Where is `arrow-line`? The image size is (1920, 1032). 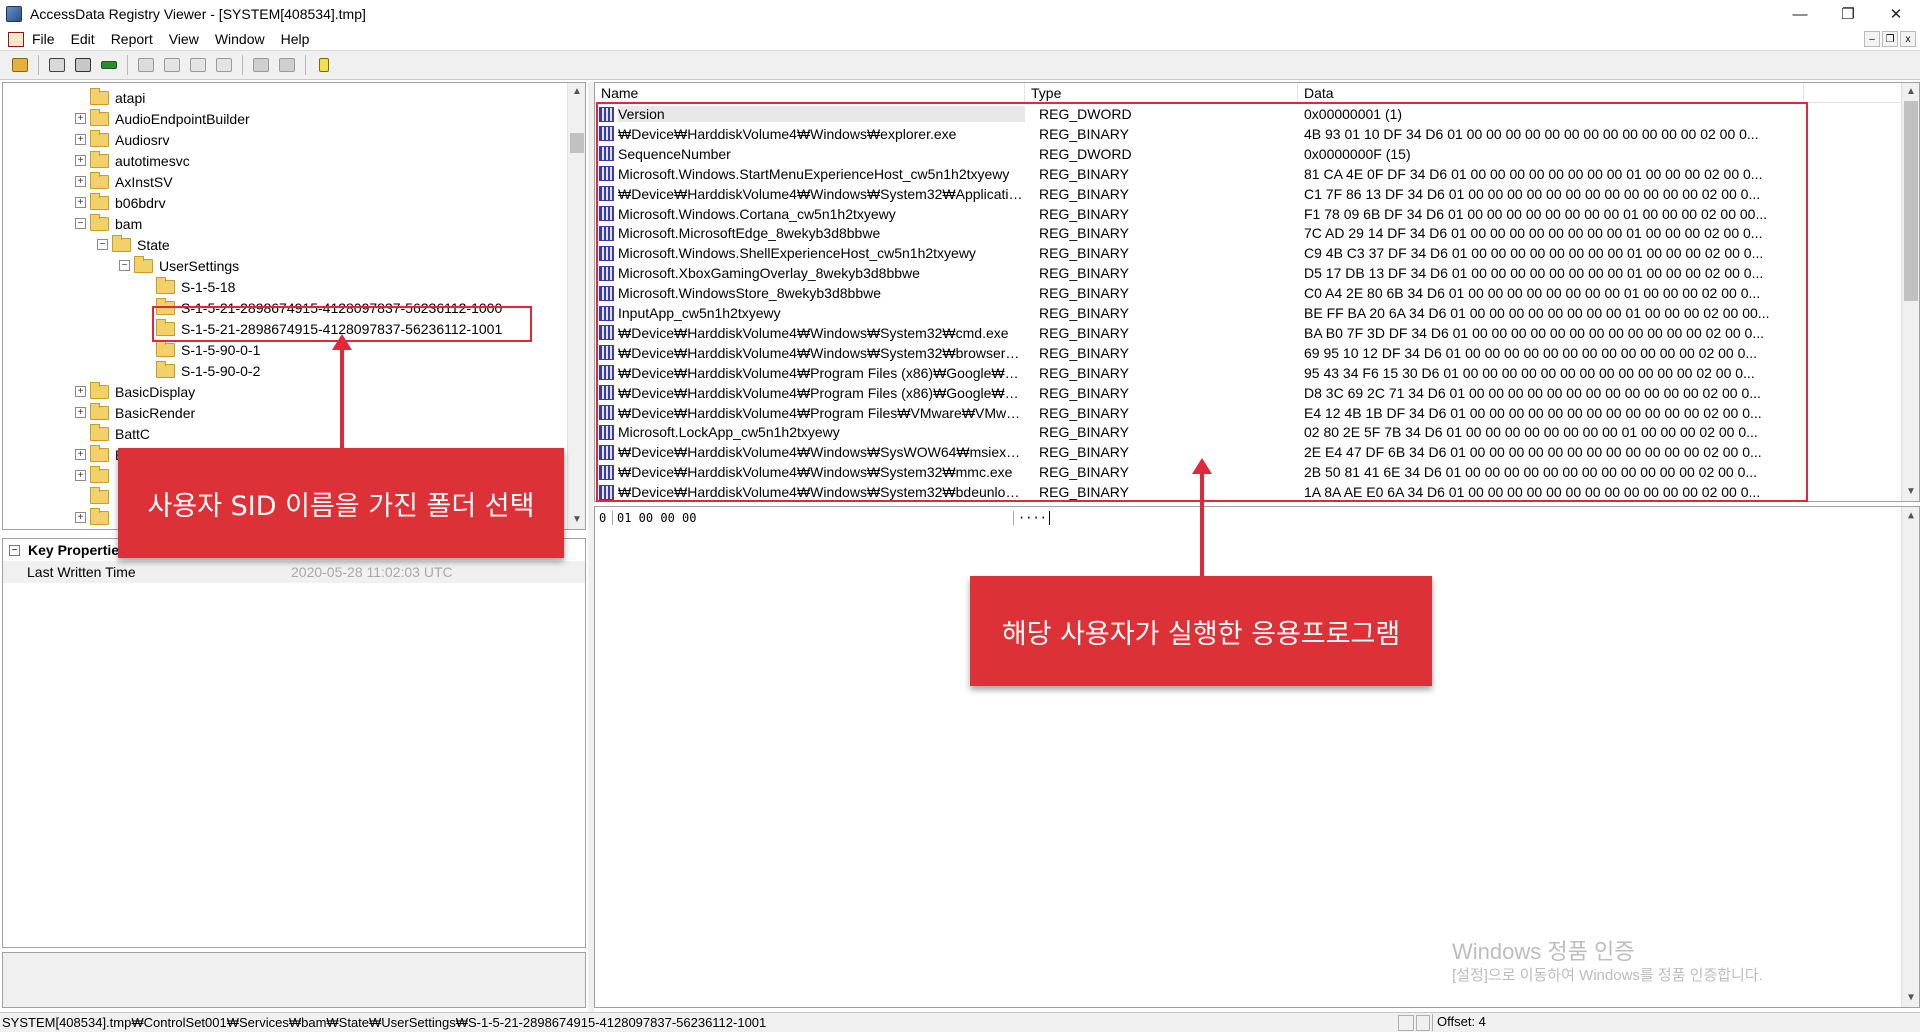
arrow-line is located at coordinates (1202, 524).